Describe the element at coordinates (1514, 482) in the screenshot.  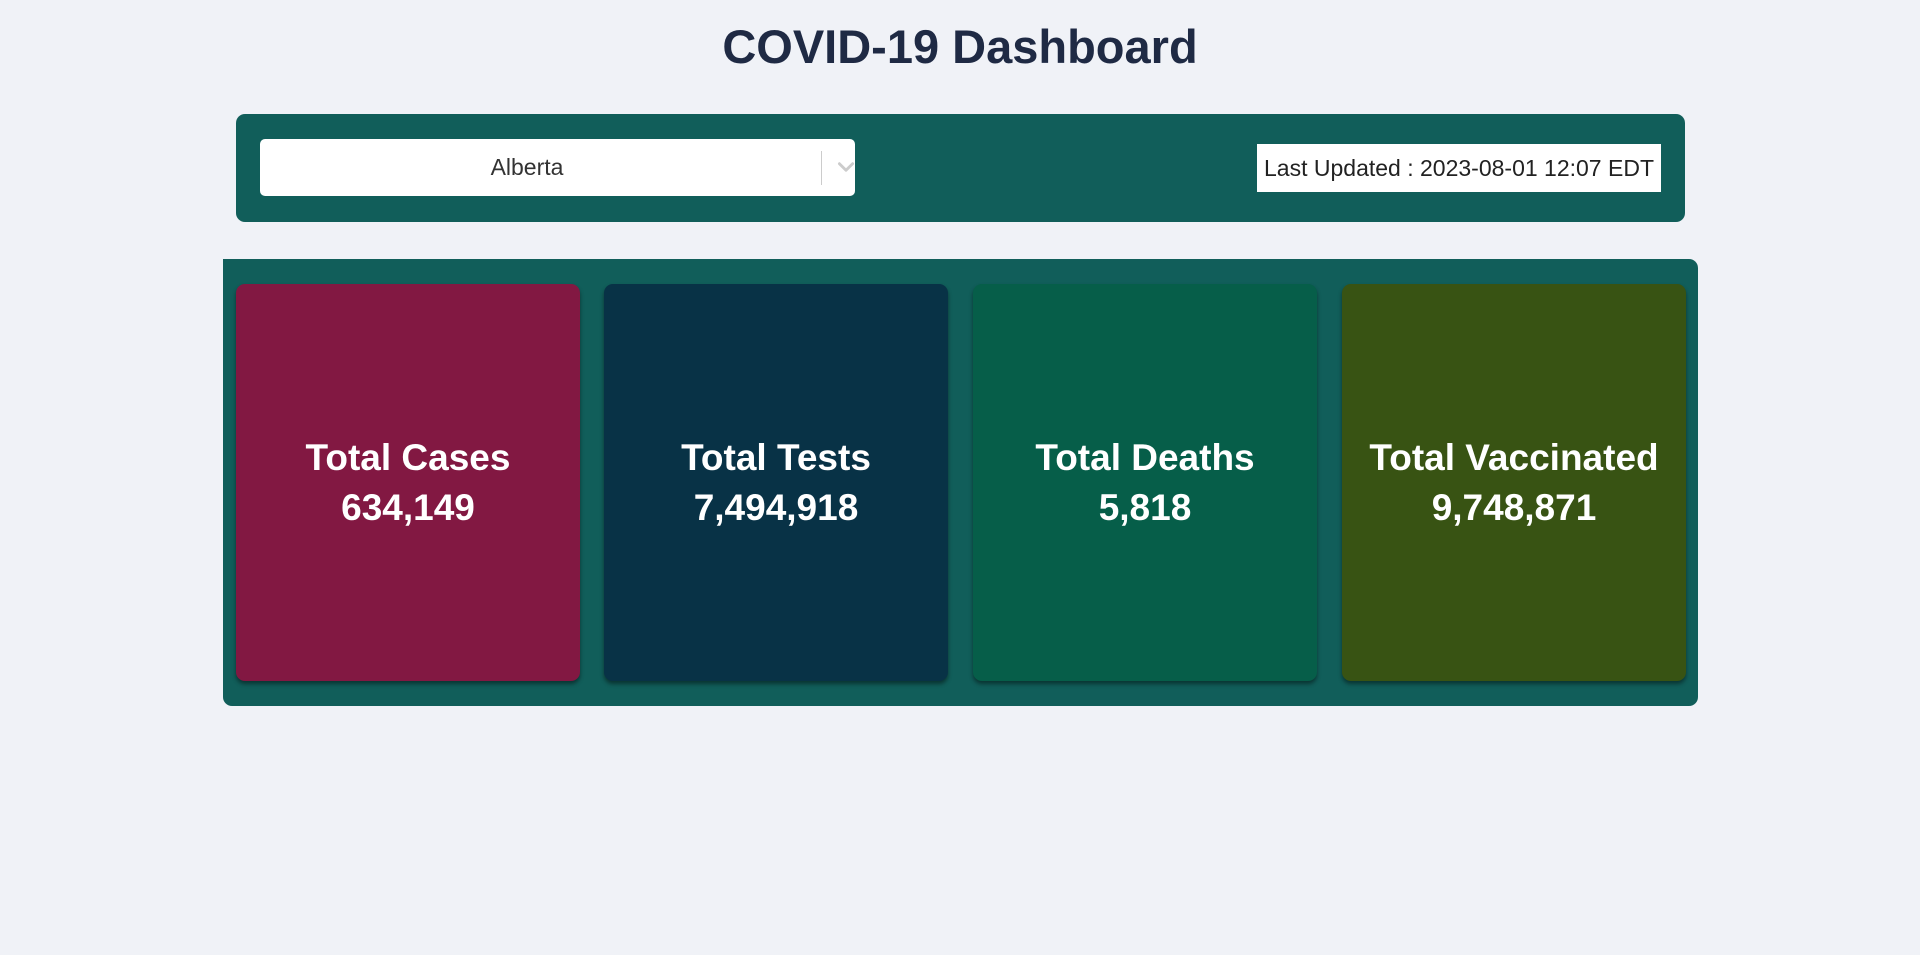
I see `stat-card-total-vaccinated: Total Vaccinated 9,748,871` at that location.